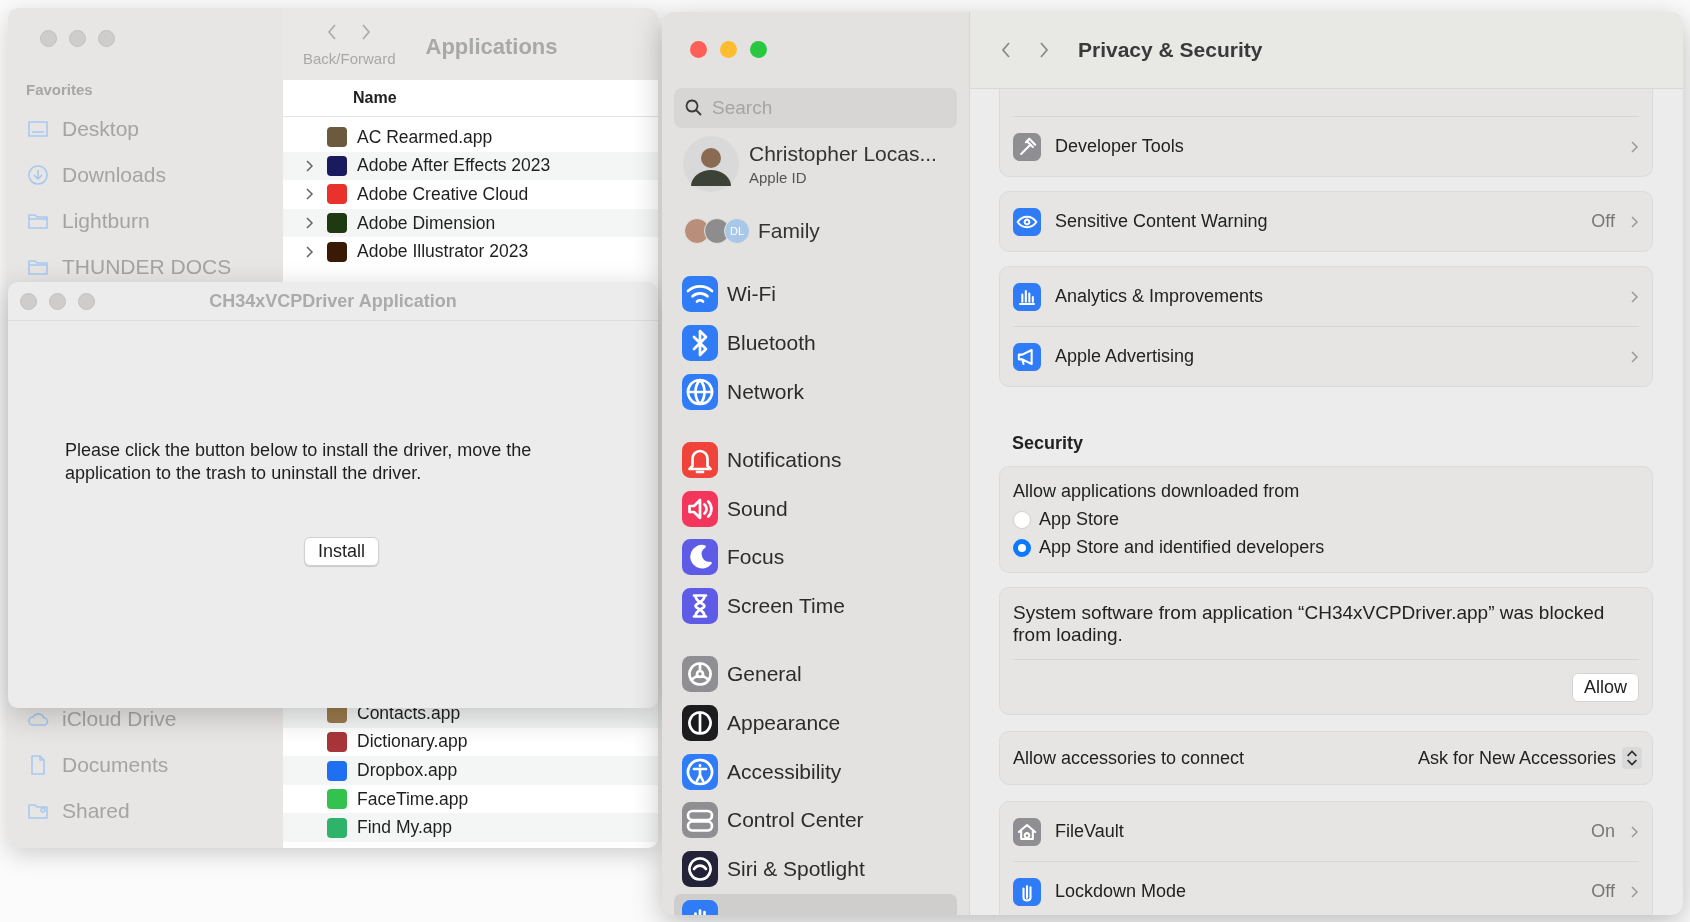 This screenshot has width=1690, height=922. What do you see at coordinates (700, 508) in the screenshot?
I see `speaker-icon` at bounding box center [700, 508].